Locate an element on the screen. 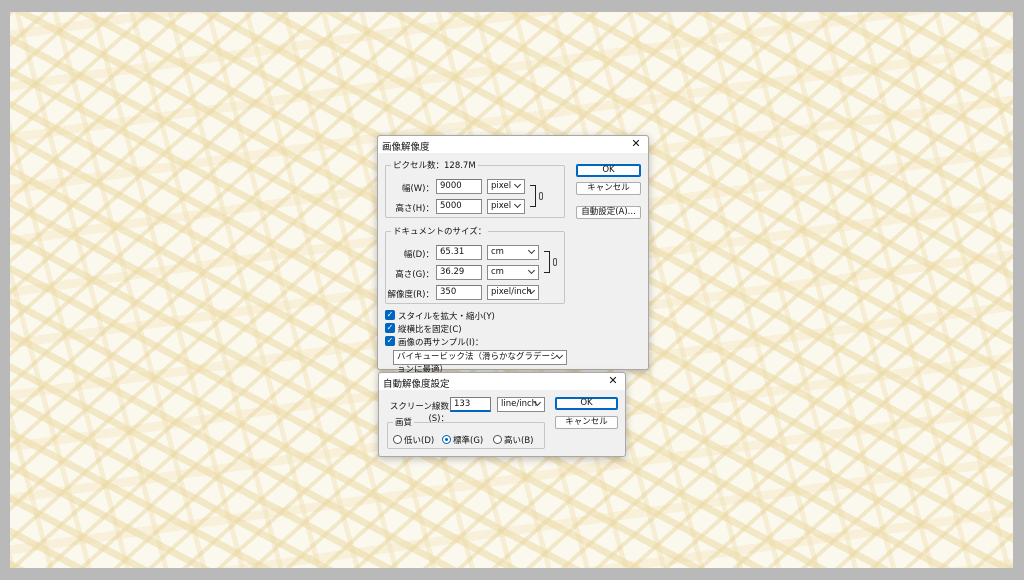 This screenshot has width=1024, height=580. resolution-unit-select: pixel/inch is located at coordinates (513, 292).